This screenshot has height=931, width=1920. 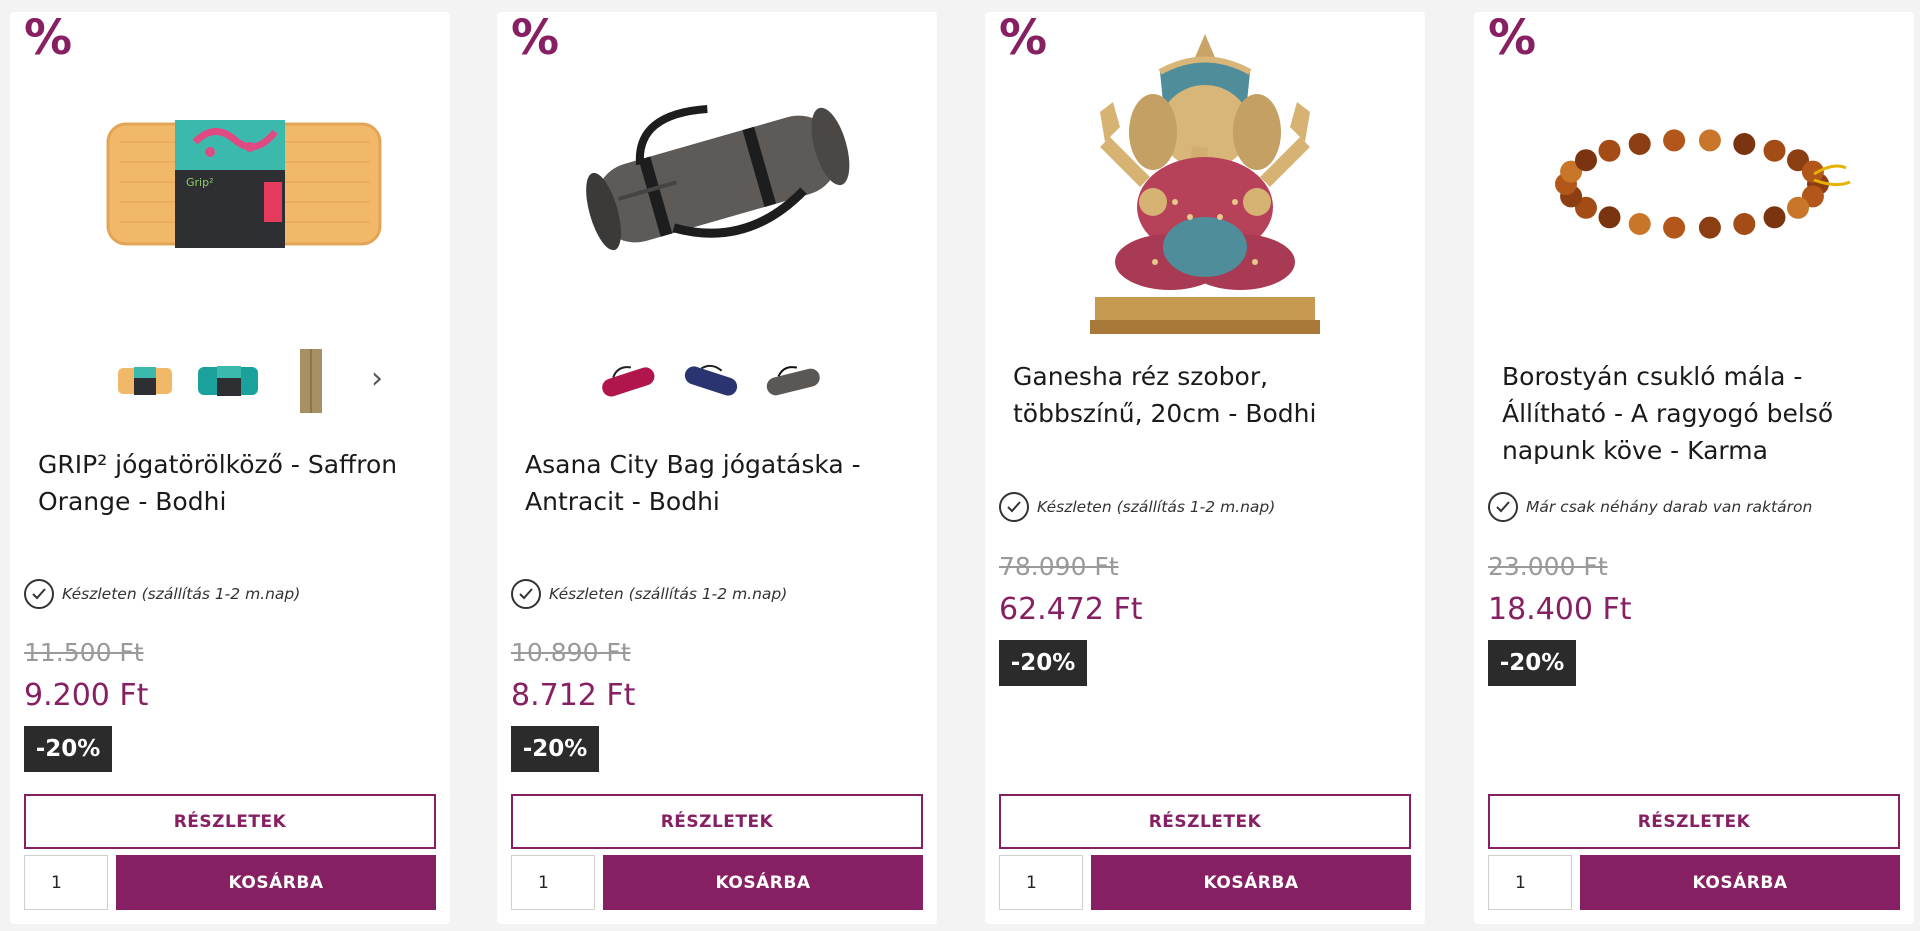 I want to click on old-price: 78.090 Ft, so click(x=1059, y=566).